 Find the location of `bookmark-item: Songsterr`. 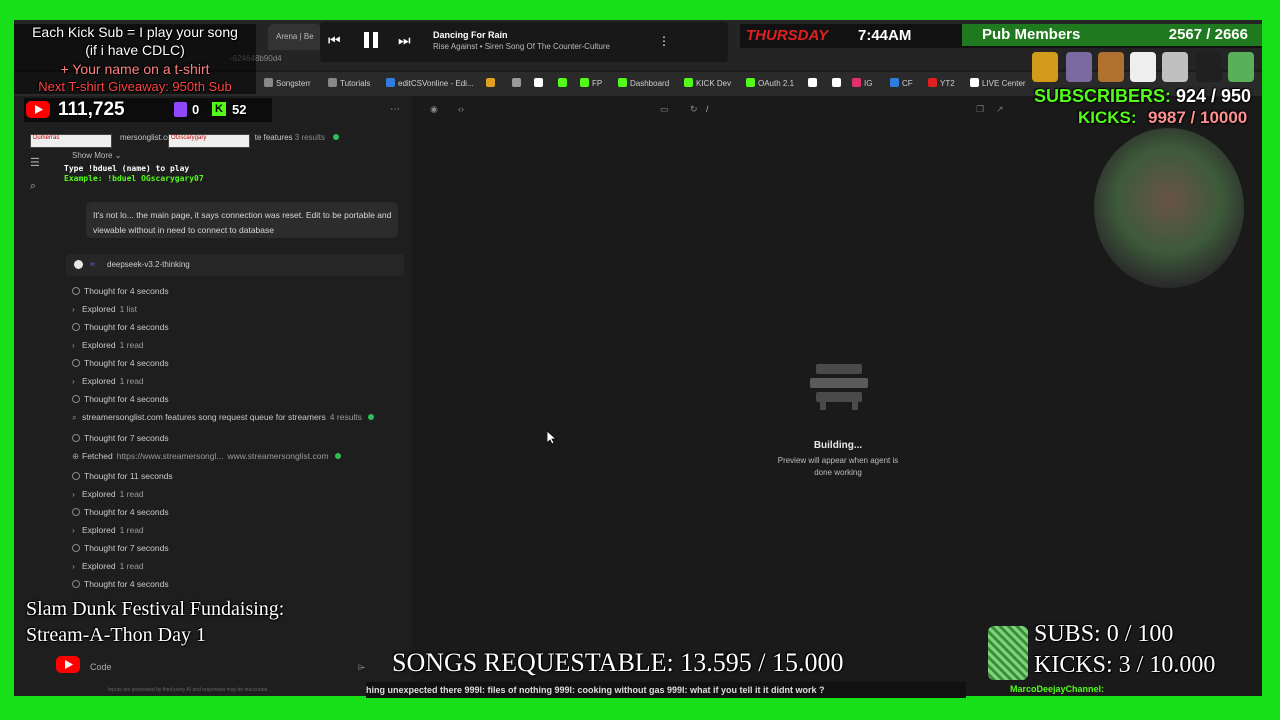

bookmark-item: Songsterr is located at coordinates (287, 83).